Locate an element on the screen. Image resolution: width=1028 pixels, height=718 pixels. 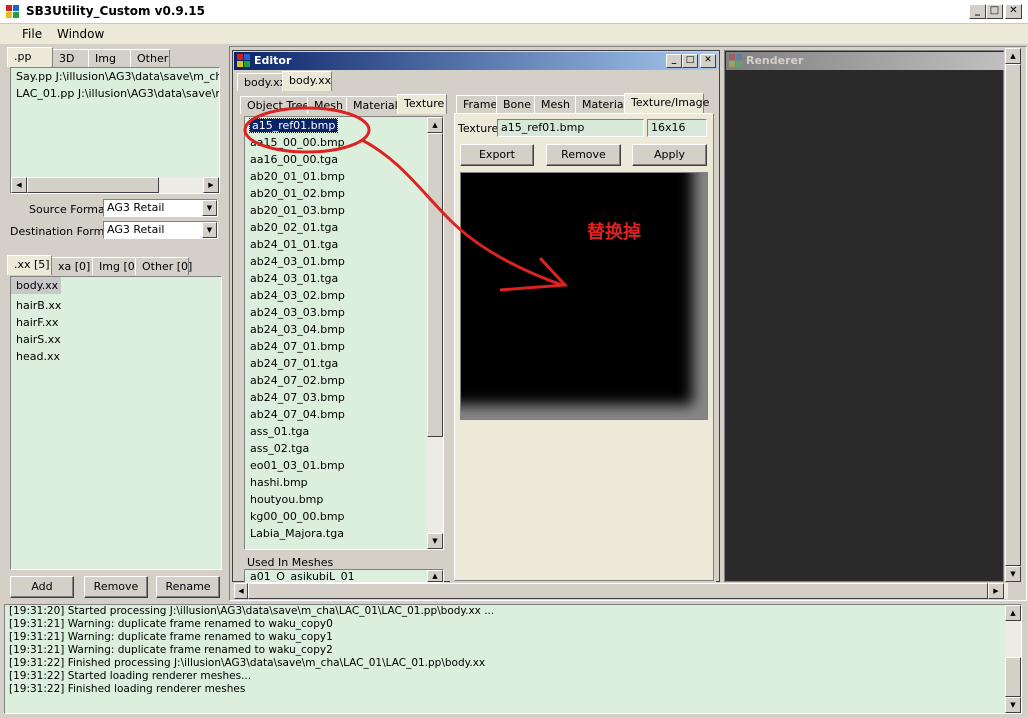
texture-list-item: ab24_03_01.tga is located at coordinates (344, 278).